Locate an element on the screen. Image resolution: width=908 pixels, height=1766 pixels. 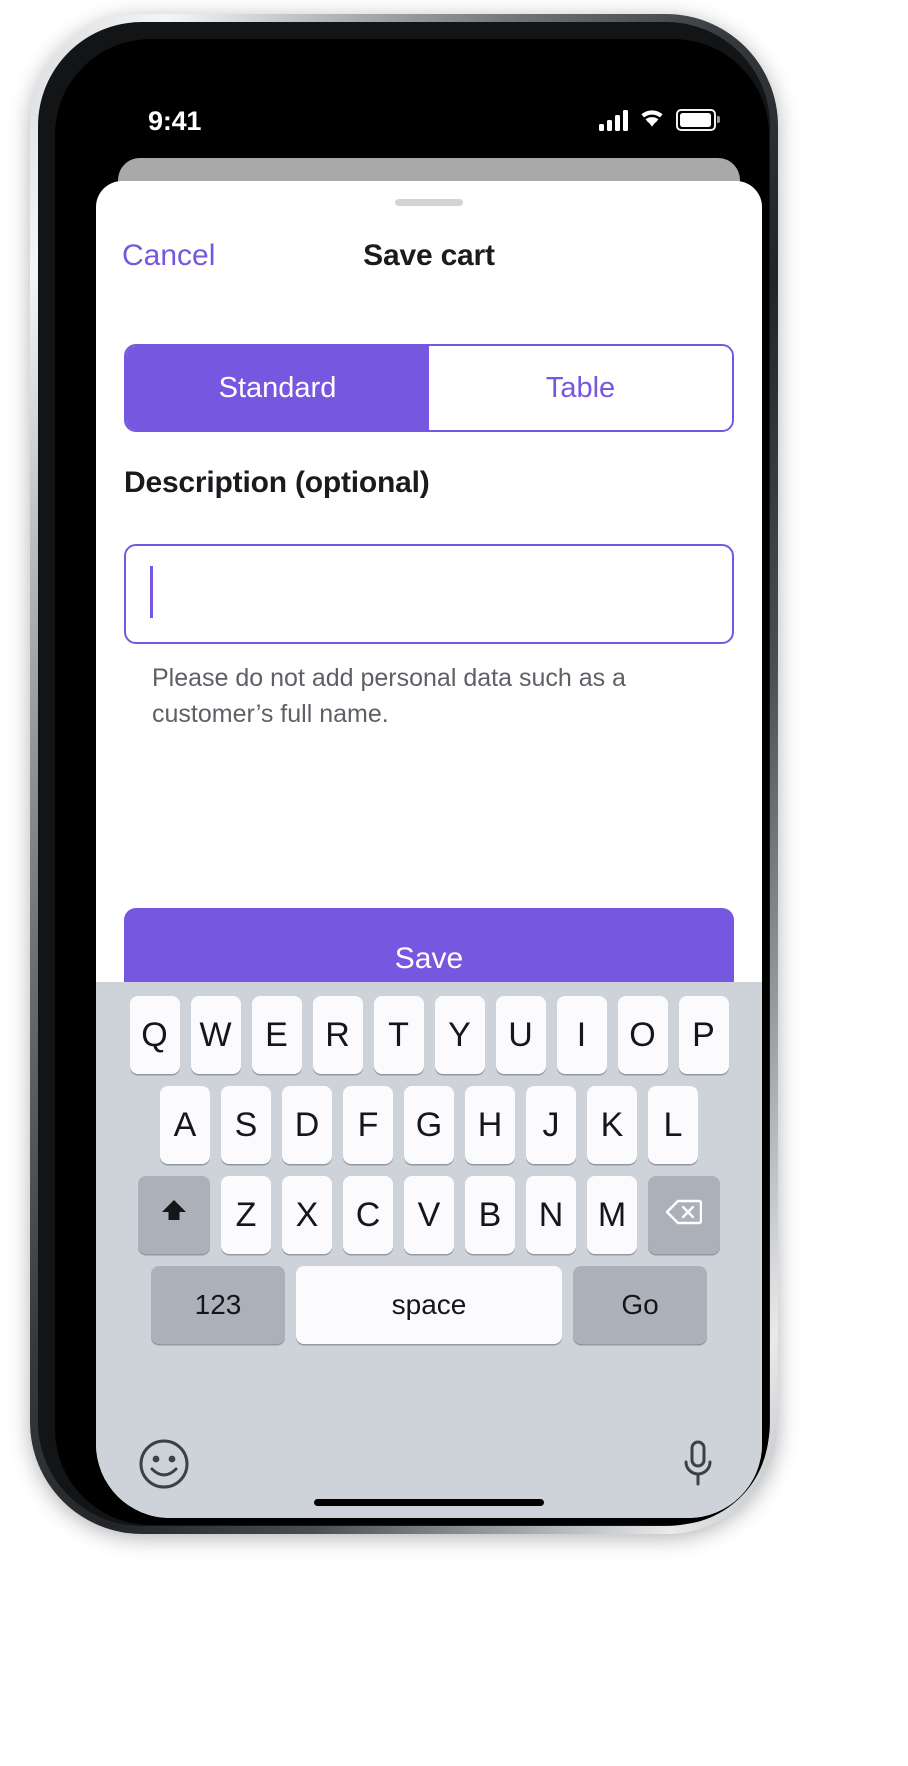
status-time: 9:41 is located at coordinates (175, 121).